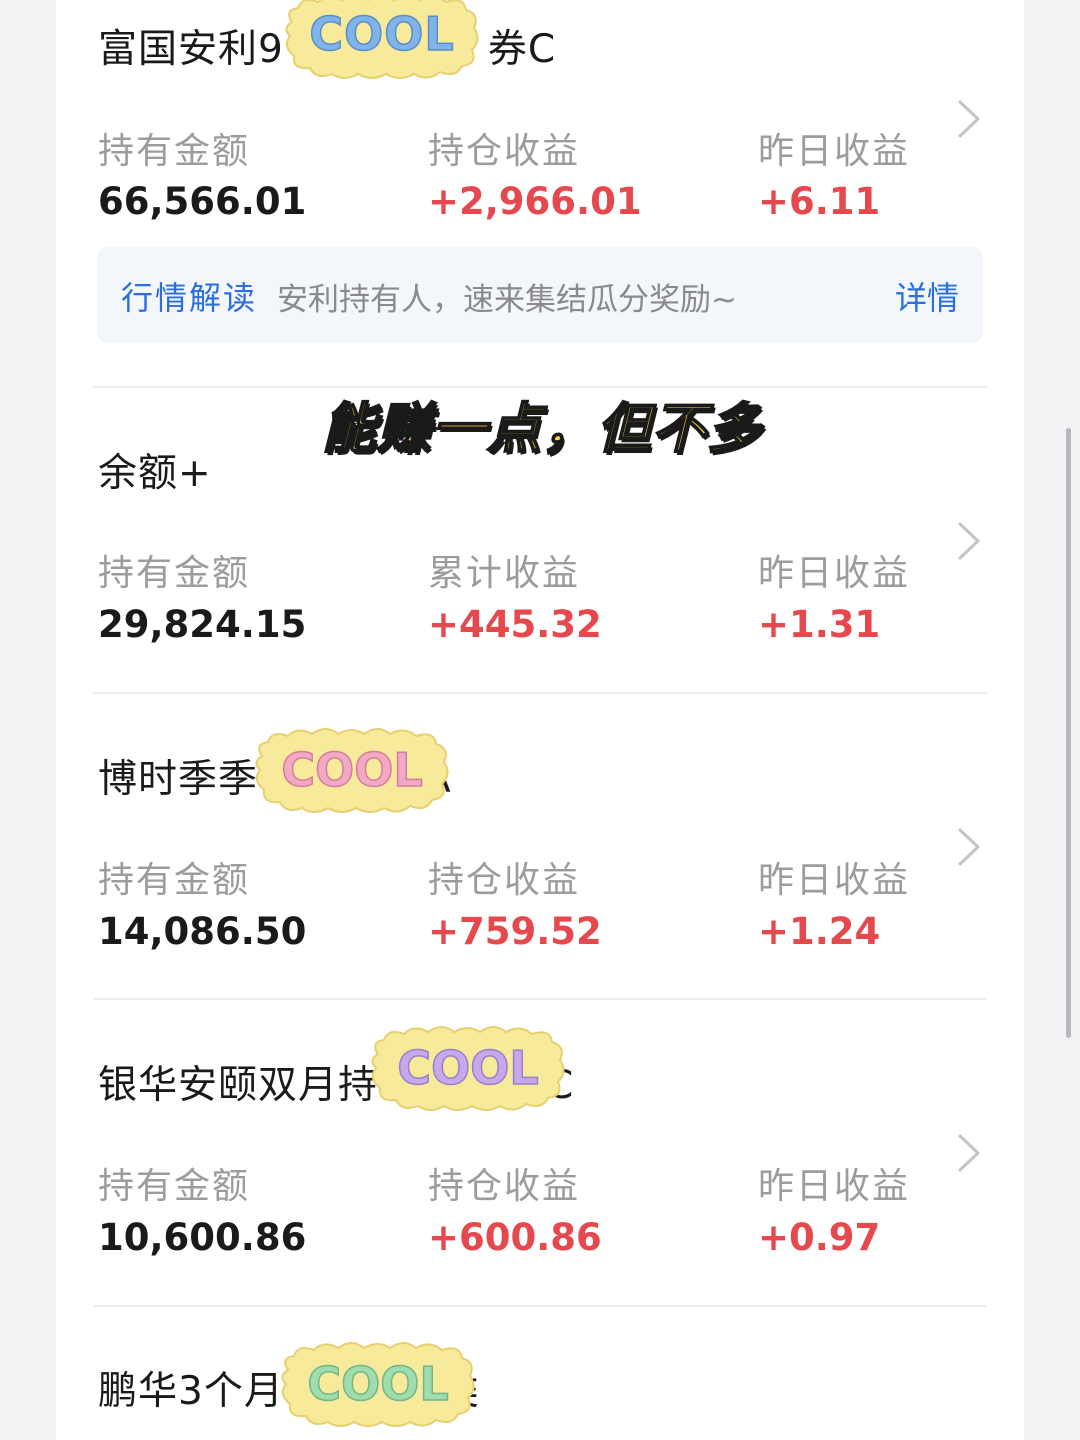 The height and width of the screenshot is (1440, 1080). Describe the element at coordinates (1068, 733) in the screenshot. I see `scrollbar` at that location.